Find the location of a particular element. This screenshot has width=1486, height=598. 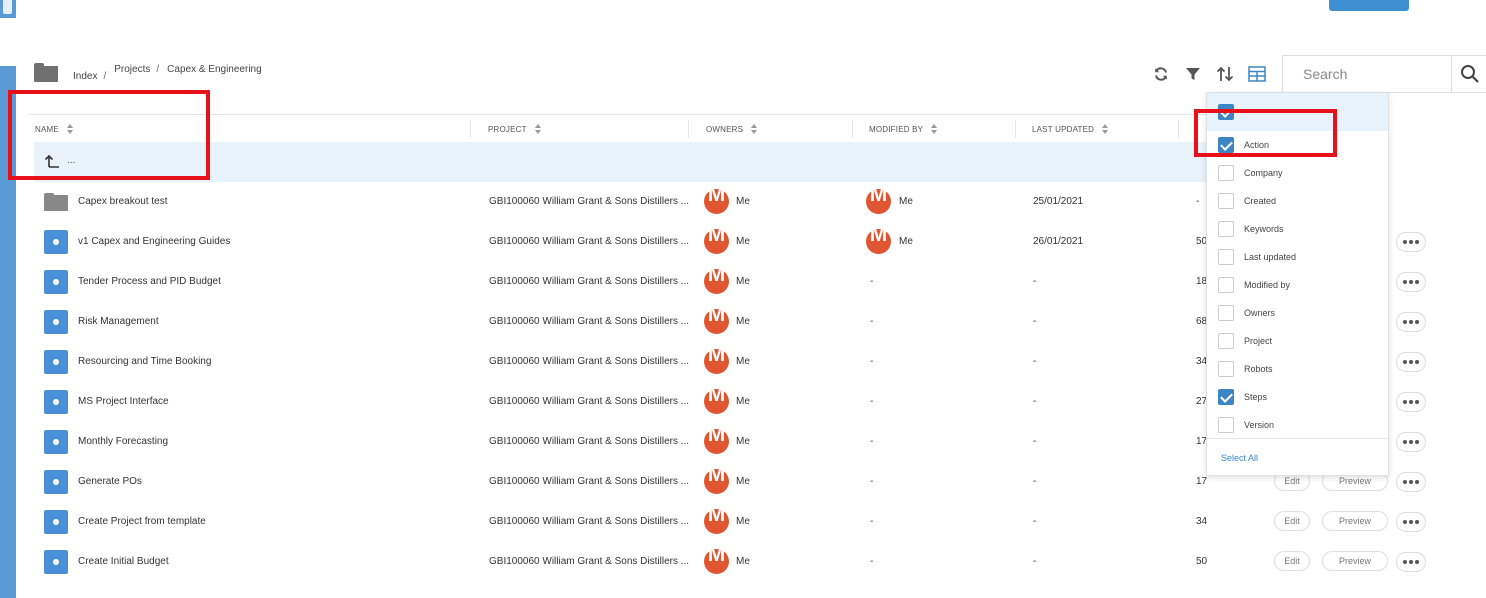

column-option-label: Last updated is located at coordinates (1270, 257).